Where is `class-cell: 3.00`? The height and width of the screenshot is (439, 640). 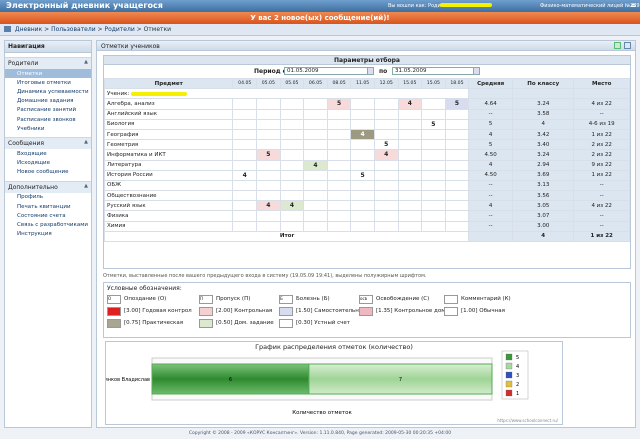
class-cell: 3.00 is located at coordinates (543, 226).